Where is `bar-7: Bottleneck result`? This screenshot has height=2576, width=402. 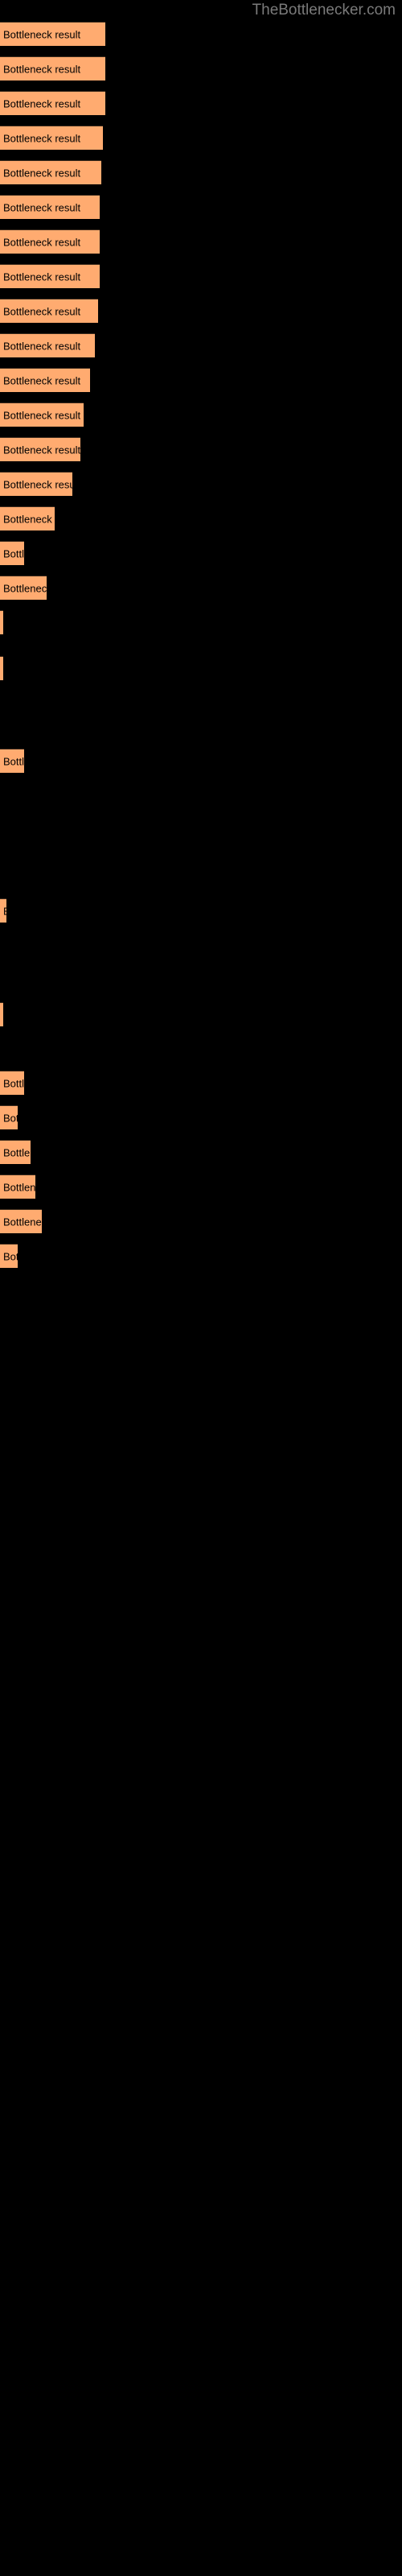 bar-7: Bottleneck result is located at coordinates (50, 242).